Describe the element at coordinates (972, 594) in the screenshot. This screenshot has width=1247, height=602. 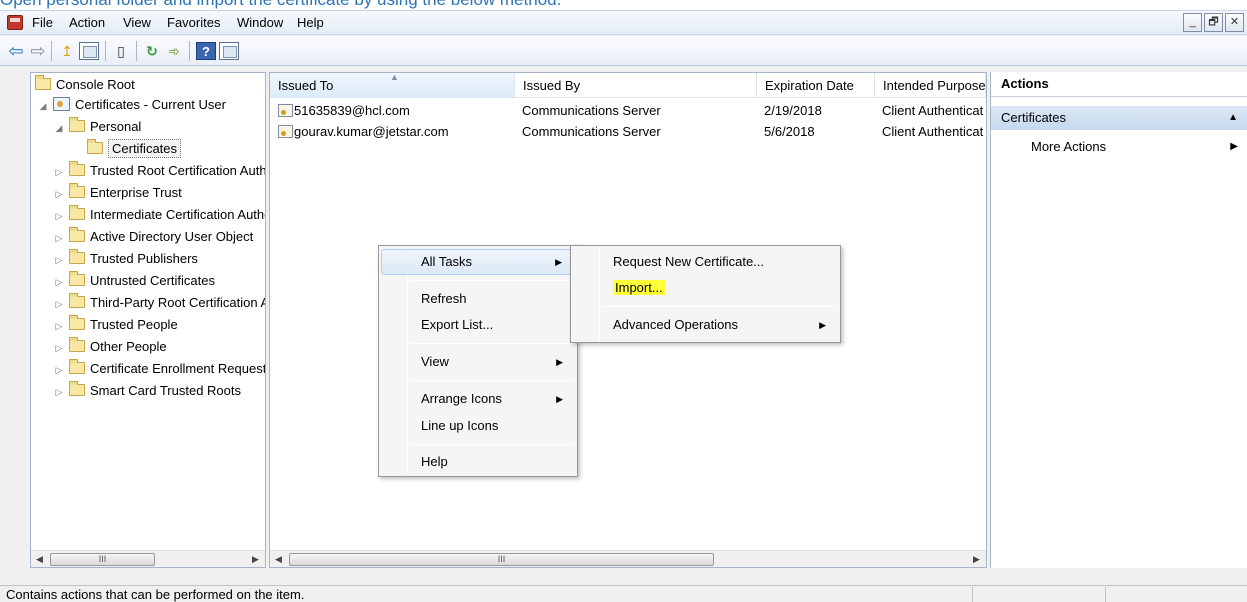
I see `status-divider` at that location.